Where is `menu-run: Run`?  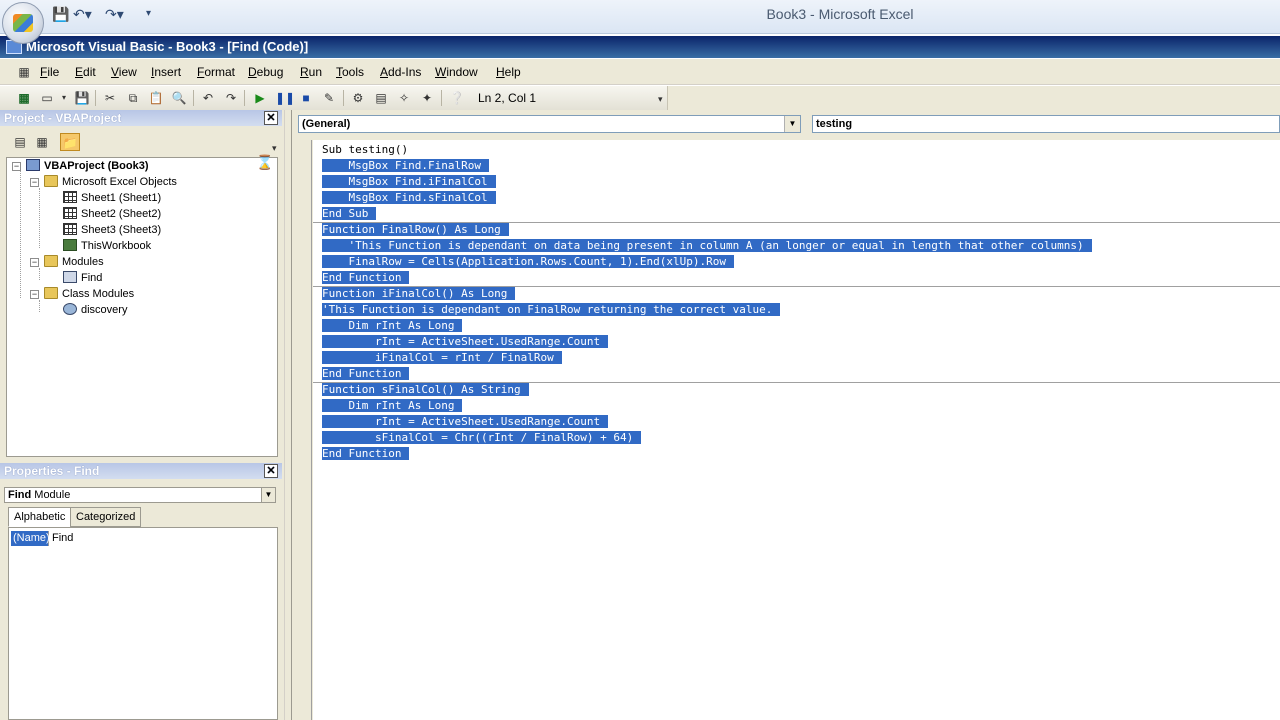 menu-run: Run is located at coordinates (311, 72).